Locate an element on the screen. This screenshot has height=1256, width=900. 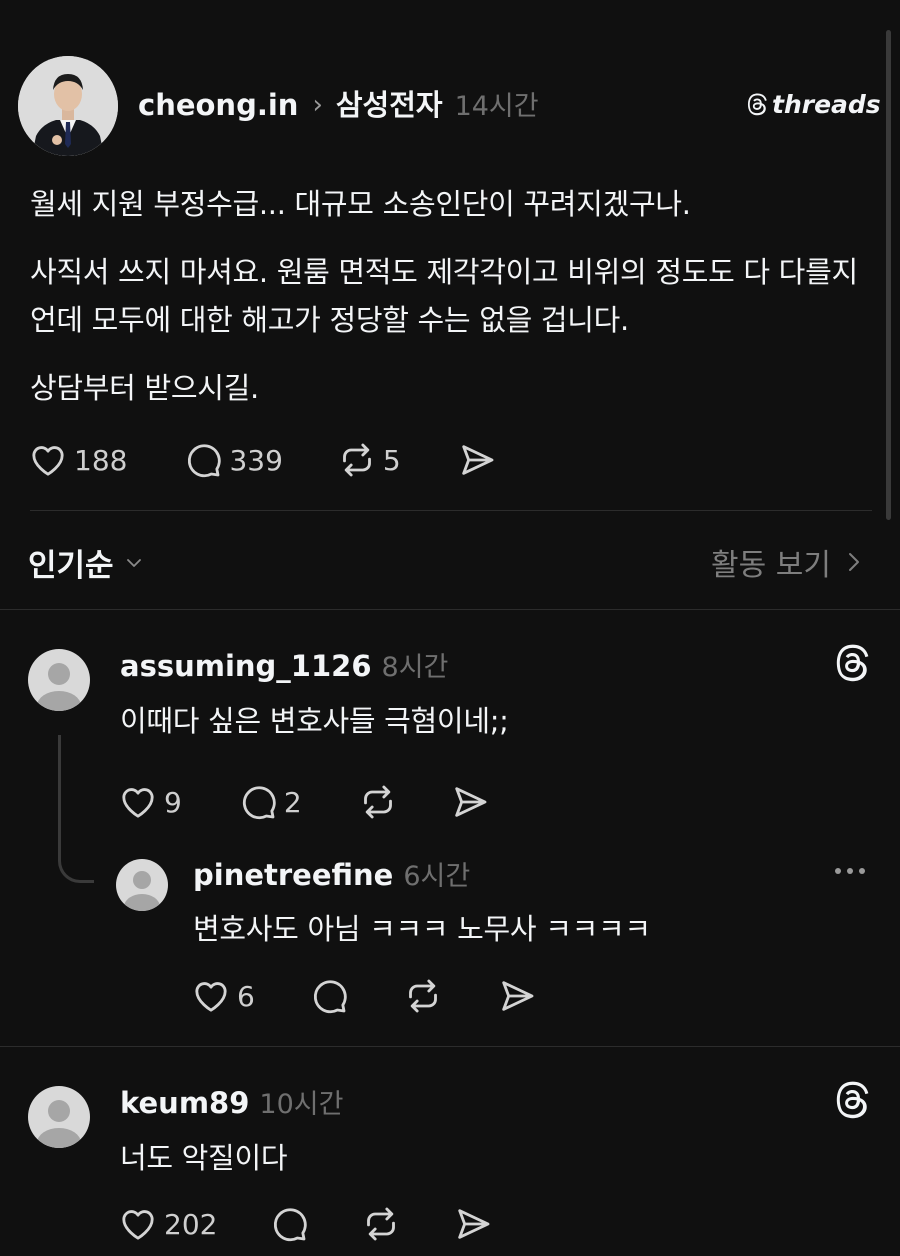
comment-username: keum89 is located at coordinates (184, 1103).